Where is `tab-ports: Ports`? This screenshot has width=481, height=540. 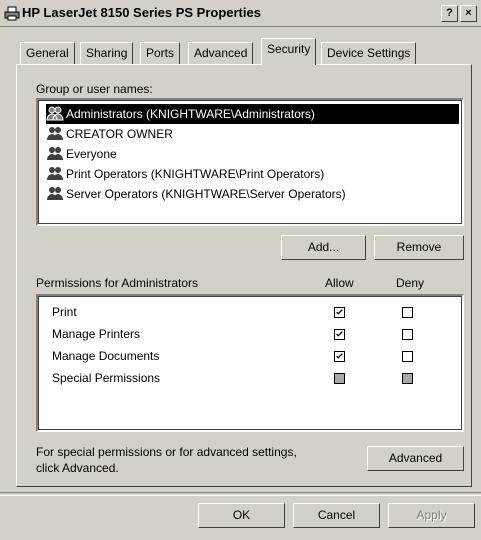 tab-ports: Ports is located at coordinates (160, 53).